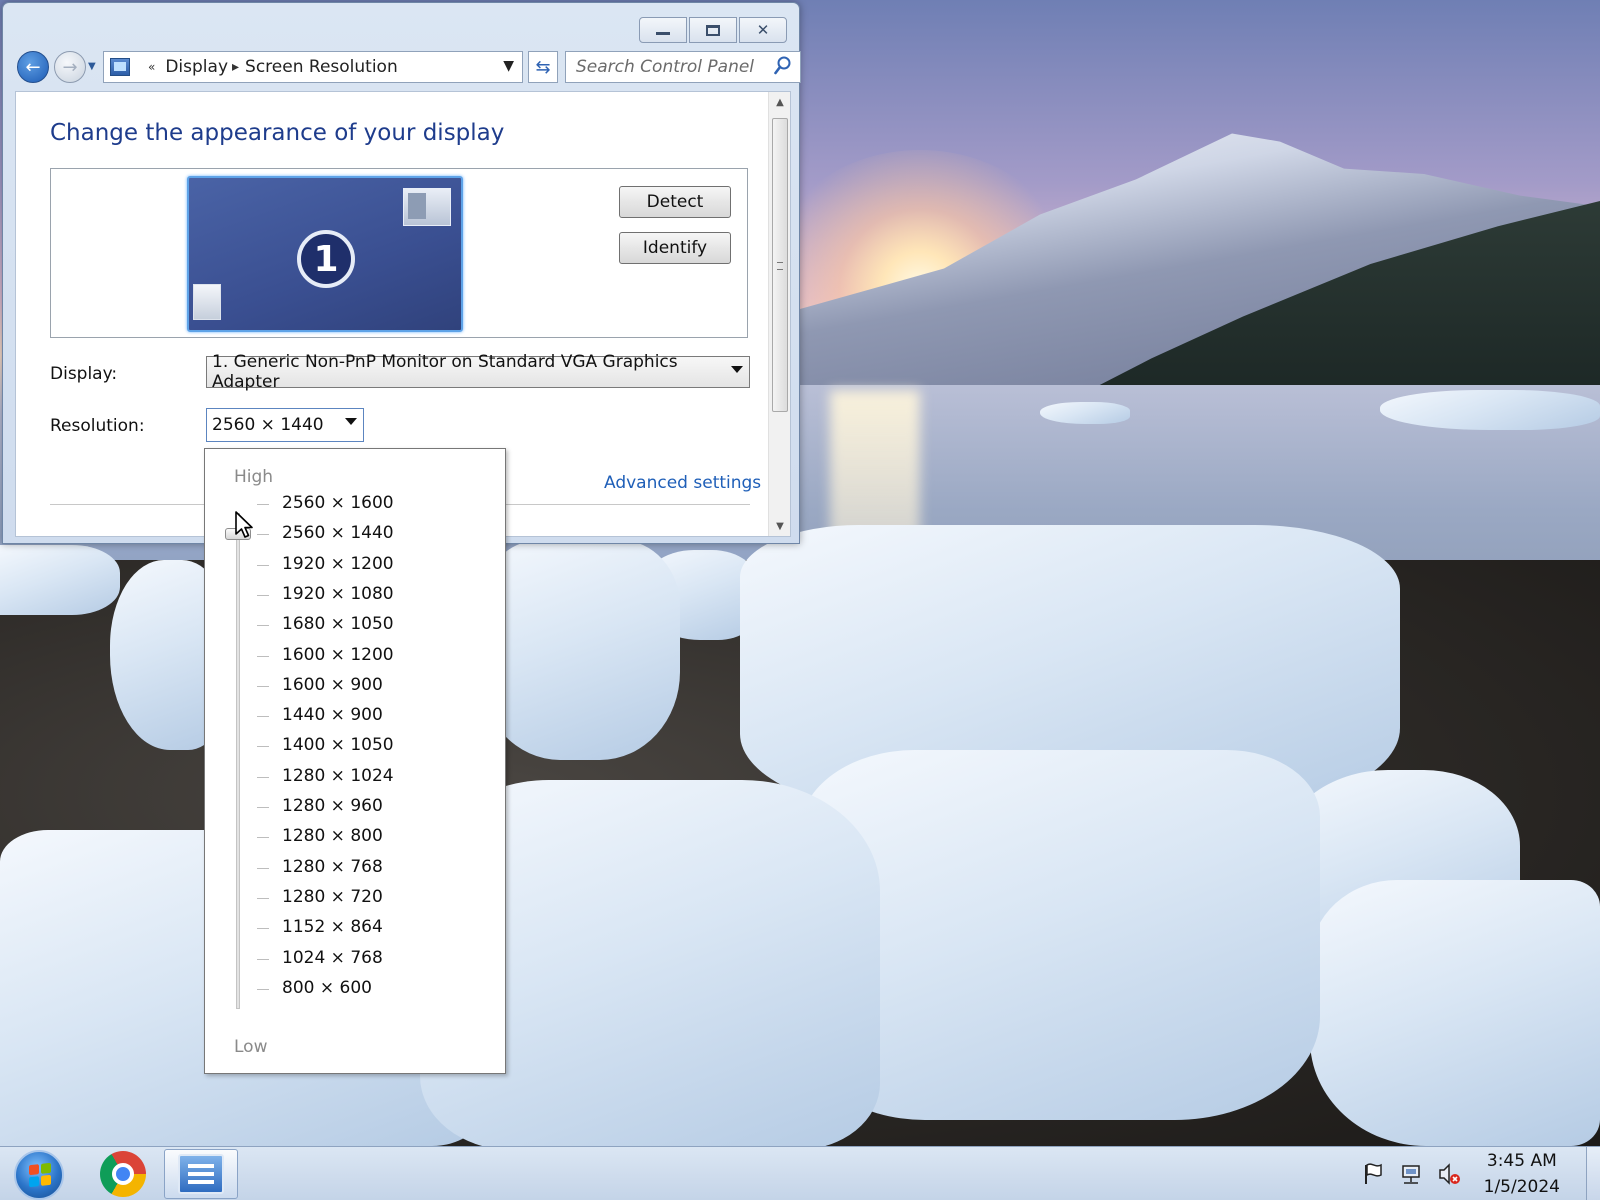 The height and width of the screenshot is (1200, 1600). What do you see at coordinates (338, 654) in the screenshot?
I see `resolution-option-label: 1600 × 1200` at bounding box center [338, 654].